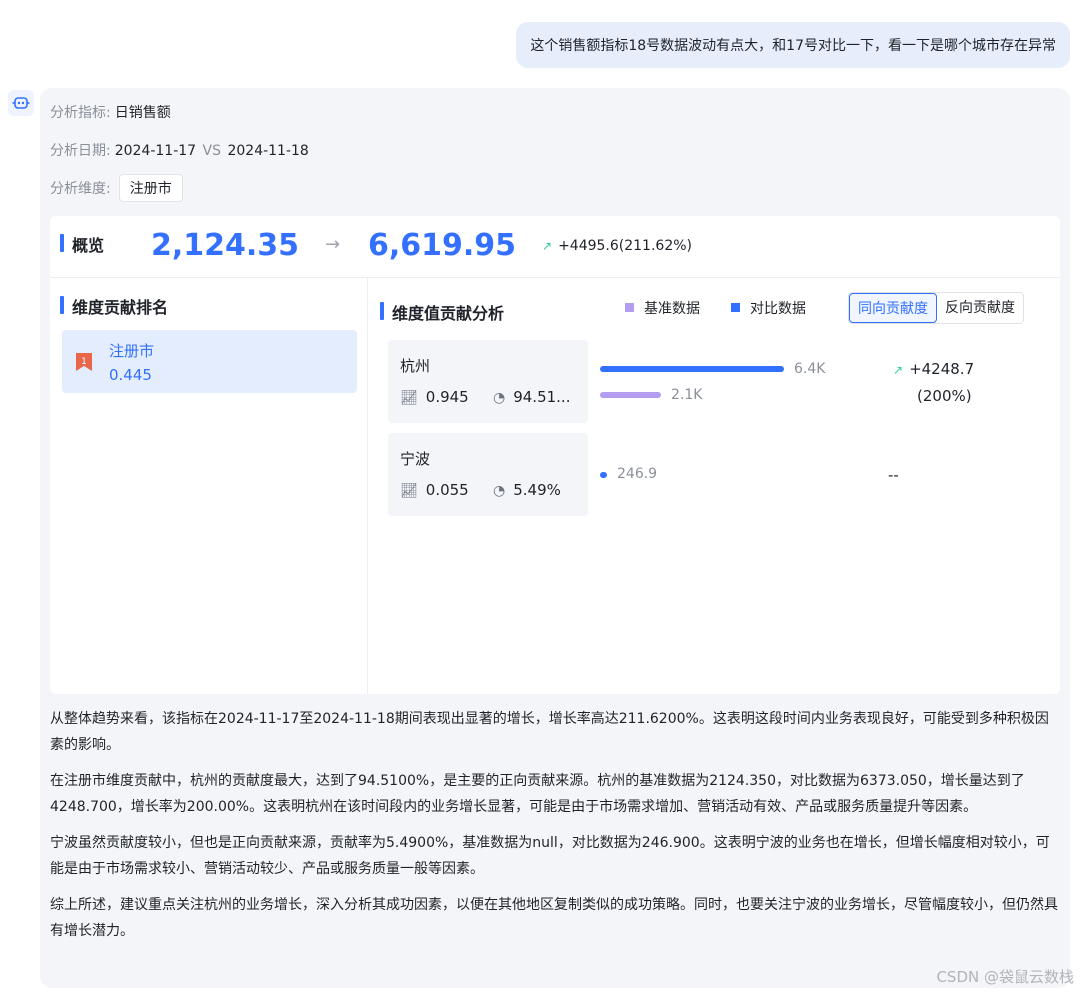  Describe the element at coordinates (132, 351) in the screenshot. I see `rank-name: 注册市` at that location.